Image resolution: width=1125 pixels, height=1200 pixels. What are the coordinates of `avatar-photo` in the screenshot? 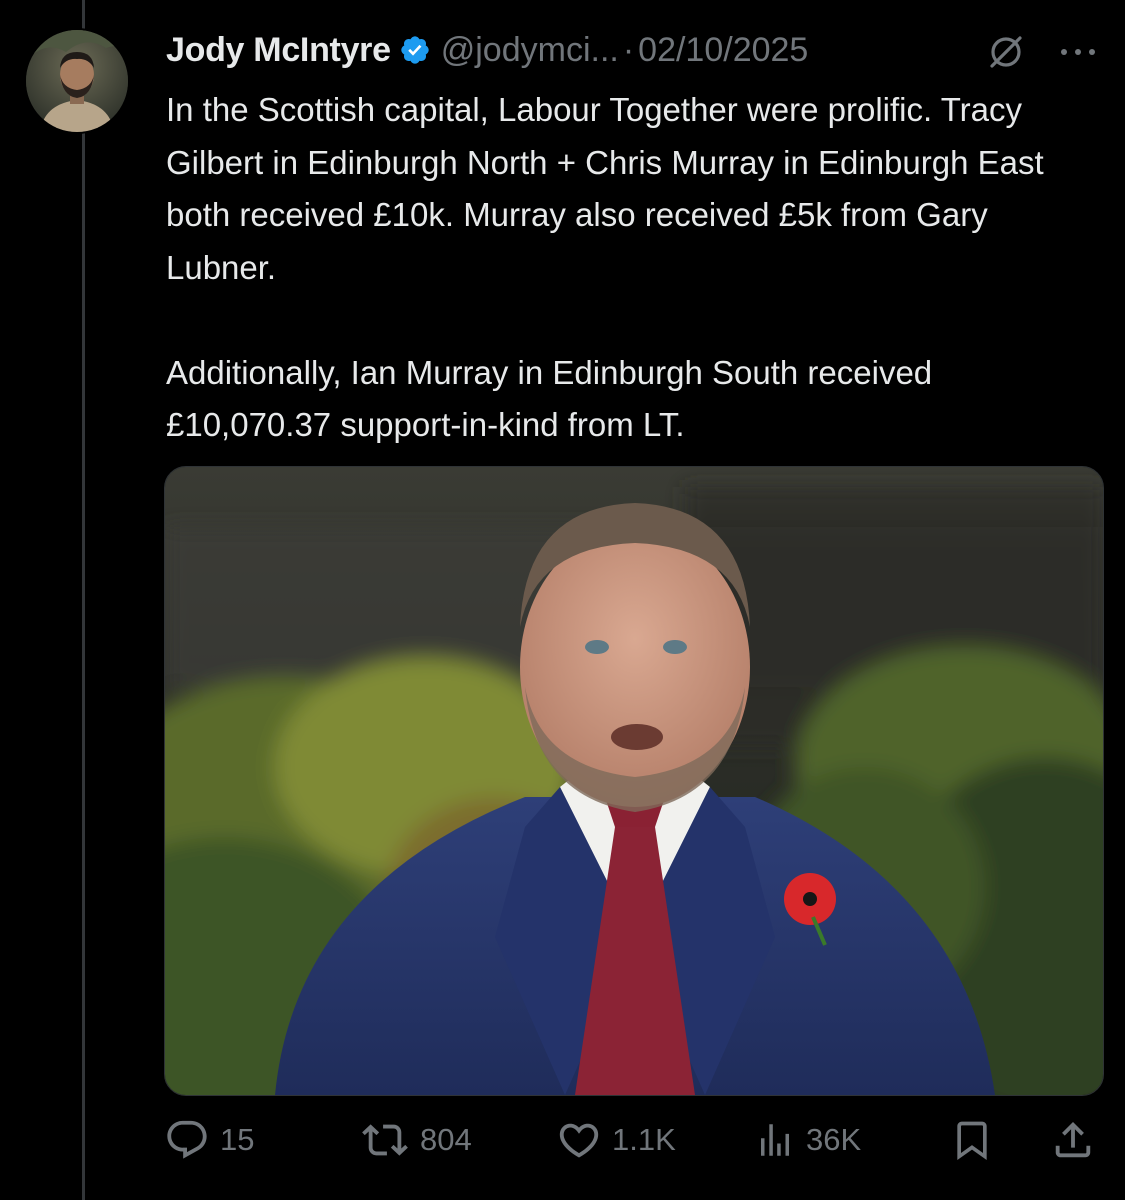 It's located at (77, 81).